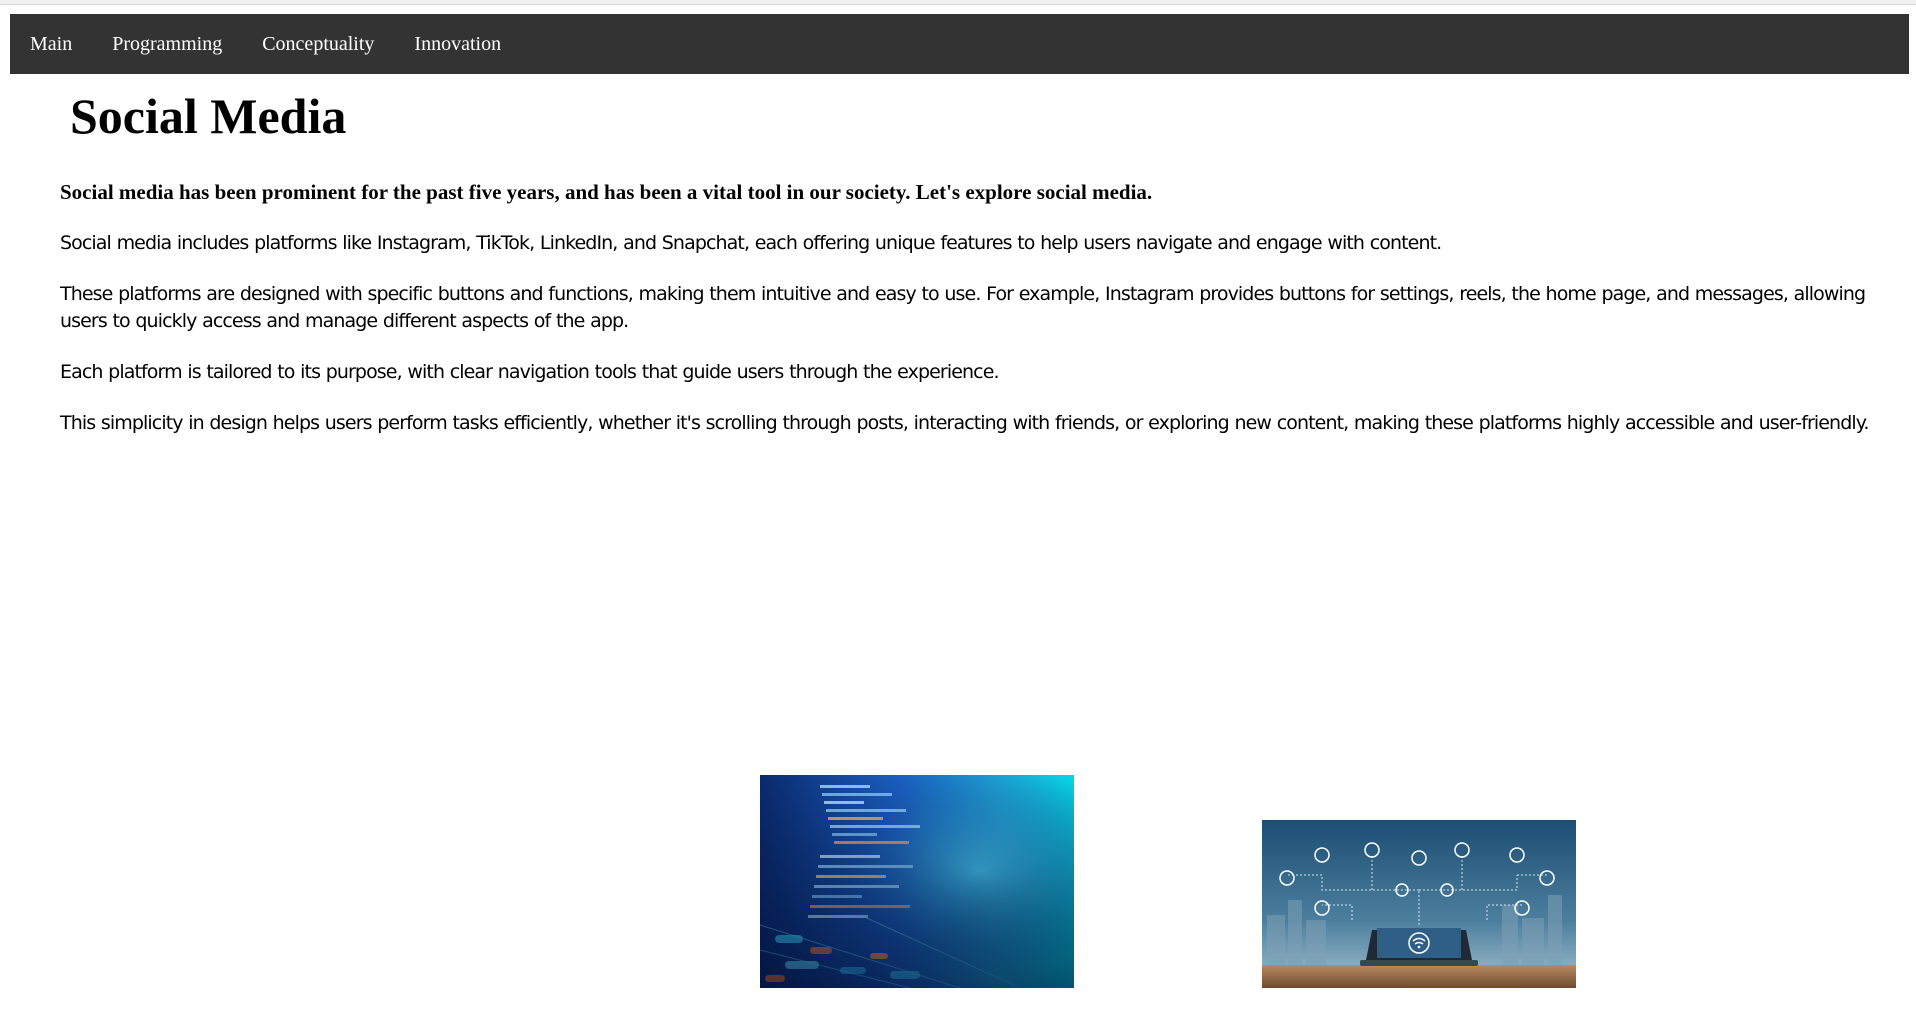 The width and height of the screenshot is (1916, 1032). What do you see at coordinates (51, 44) in the screenshot?
I see `nav-link-main: Main` at bounding box center [51, 44].